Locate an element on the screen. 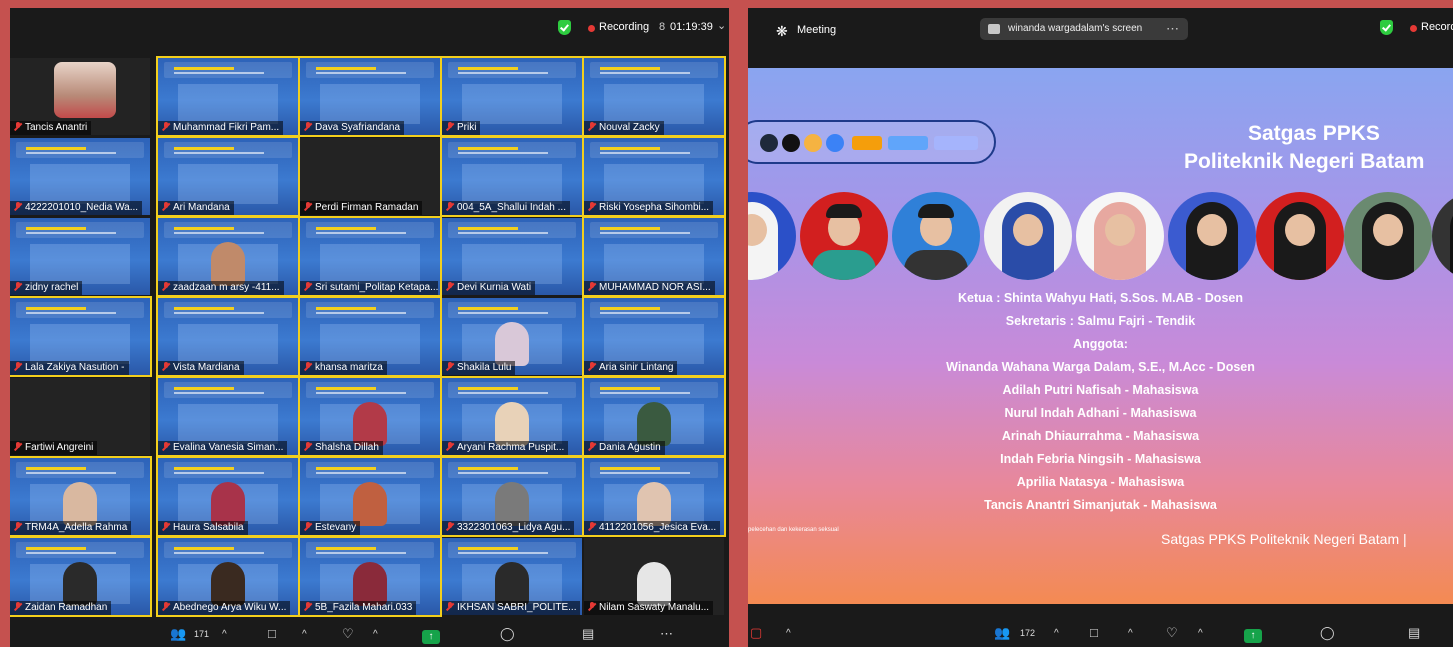 The width and height of the screenshot is (1453, 647). camera-off-icon: ▢ is located at coordinates (756, 633).